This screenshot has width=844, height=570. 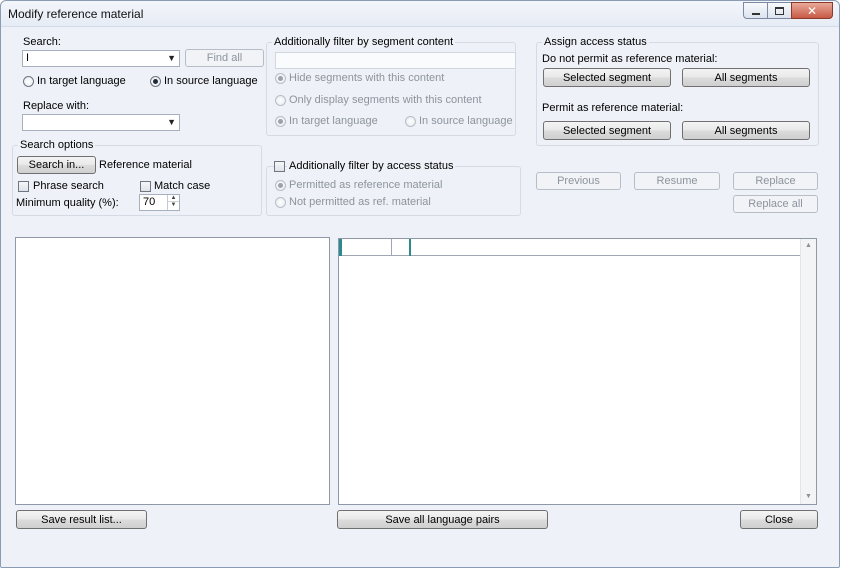 I want to click on search-label: Search:, so click(x=42, y=42).